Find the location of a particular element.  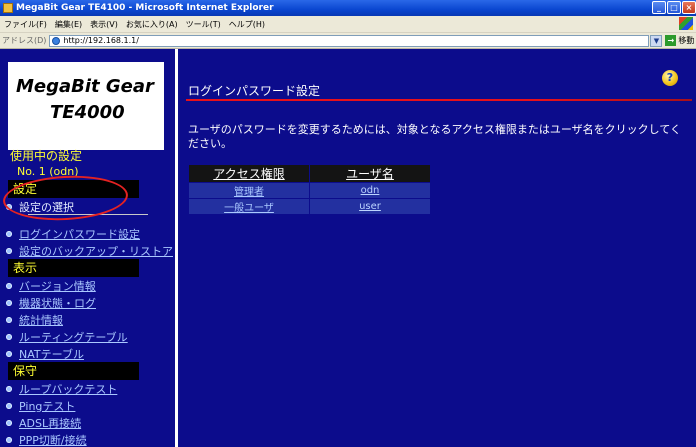

address-bar: アドレス(D) http://192.168.1.1/ ▼ → 移動 is located at coordinates (348, 41).